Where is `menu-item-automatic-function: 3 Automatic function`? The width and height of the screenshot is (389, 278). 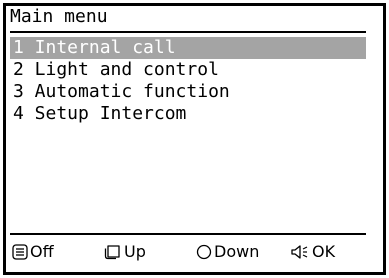
menu-item-automatic-function: 3 Automatic function is located at coordinates (188, 92).